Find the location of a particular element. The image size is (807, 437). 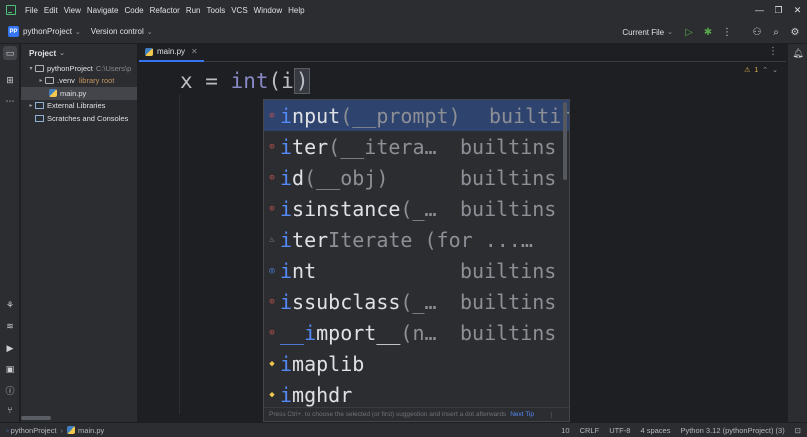

version-control-selector: Version control is located at coordinates (117, 31).